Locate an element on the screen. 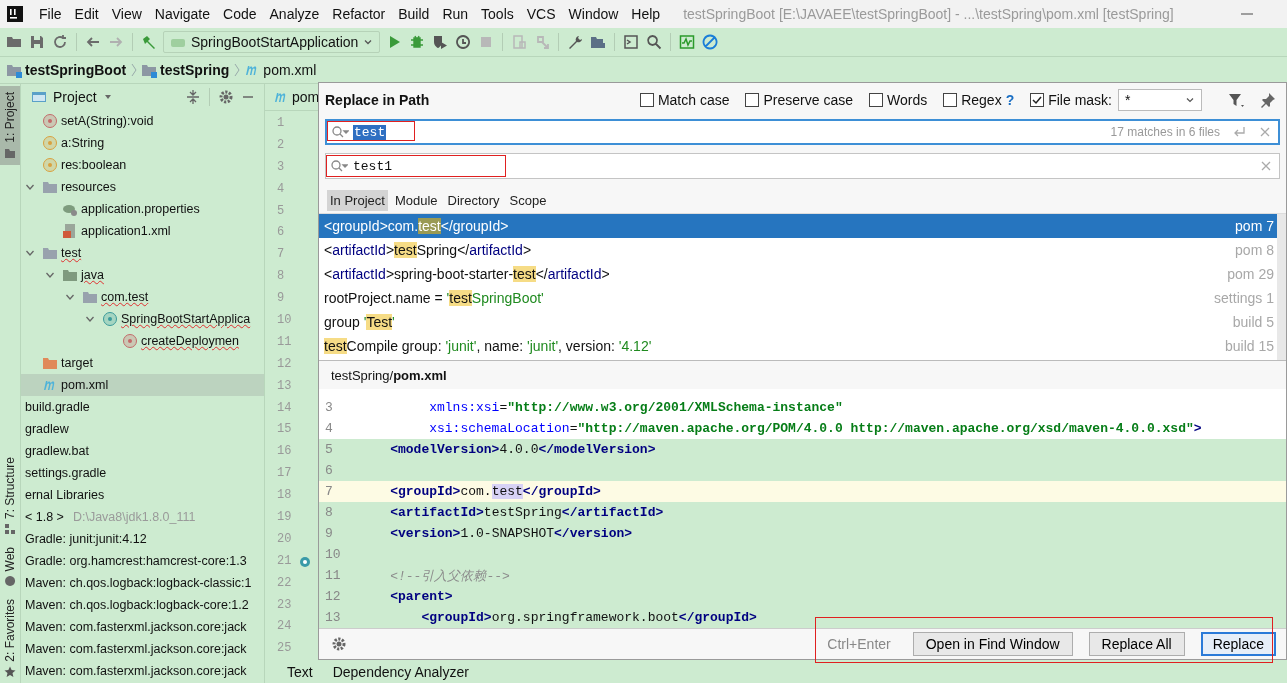  open-icon is located at coordinates (14, 42).